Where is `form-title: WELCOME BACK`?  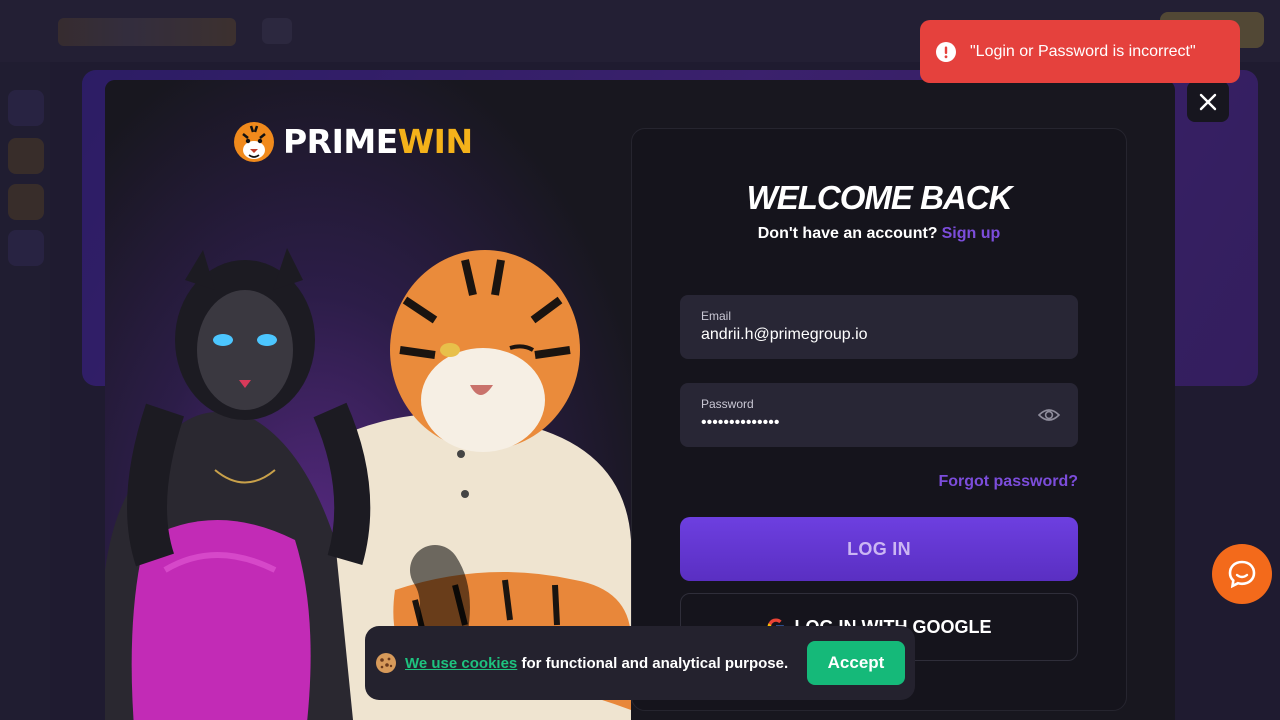
form-title: WELCOME BACK is located at coordinates (879, 197).